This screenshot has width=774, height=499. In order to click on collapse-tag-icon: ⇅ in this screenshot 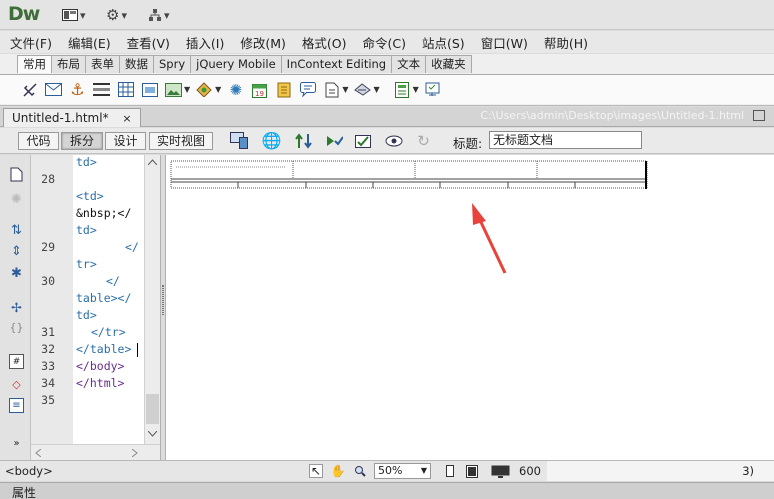, I will do `click(16, 230)`.